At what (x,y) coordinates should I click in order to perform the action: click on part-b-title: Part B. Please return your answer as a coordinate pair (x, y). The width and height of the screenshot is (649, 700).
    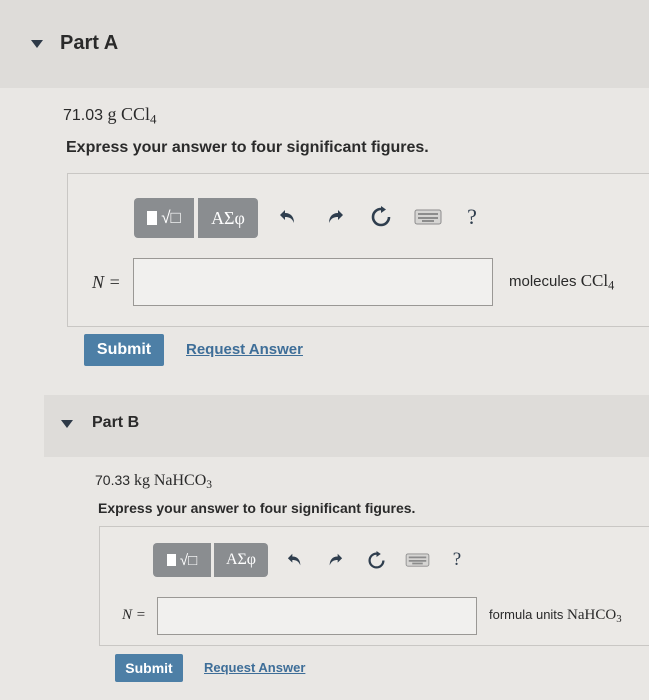
    Looking at the image, I should click on (116, 422).